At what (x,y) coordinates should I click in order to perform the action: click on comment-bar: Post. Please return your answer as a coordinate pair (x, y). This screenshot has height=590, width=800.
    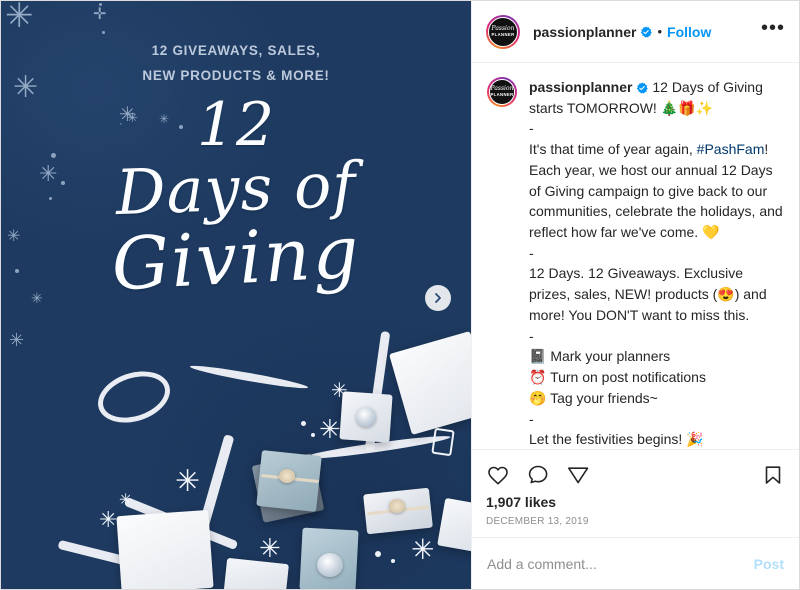
    Looking at the image, I should click on (635, 563).